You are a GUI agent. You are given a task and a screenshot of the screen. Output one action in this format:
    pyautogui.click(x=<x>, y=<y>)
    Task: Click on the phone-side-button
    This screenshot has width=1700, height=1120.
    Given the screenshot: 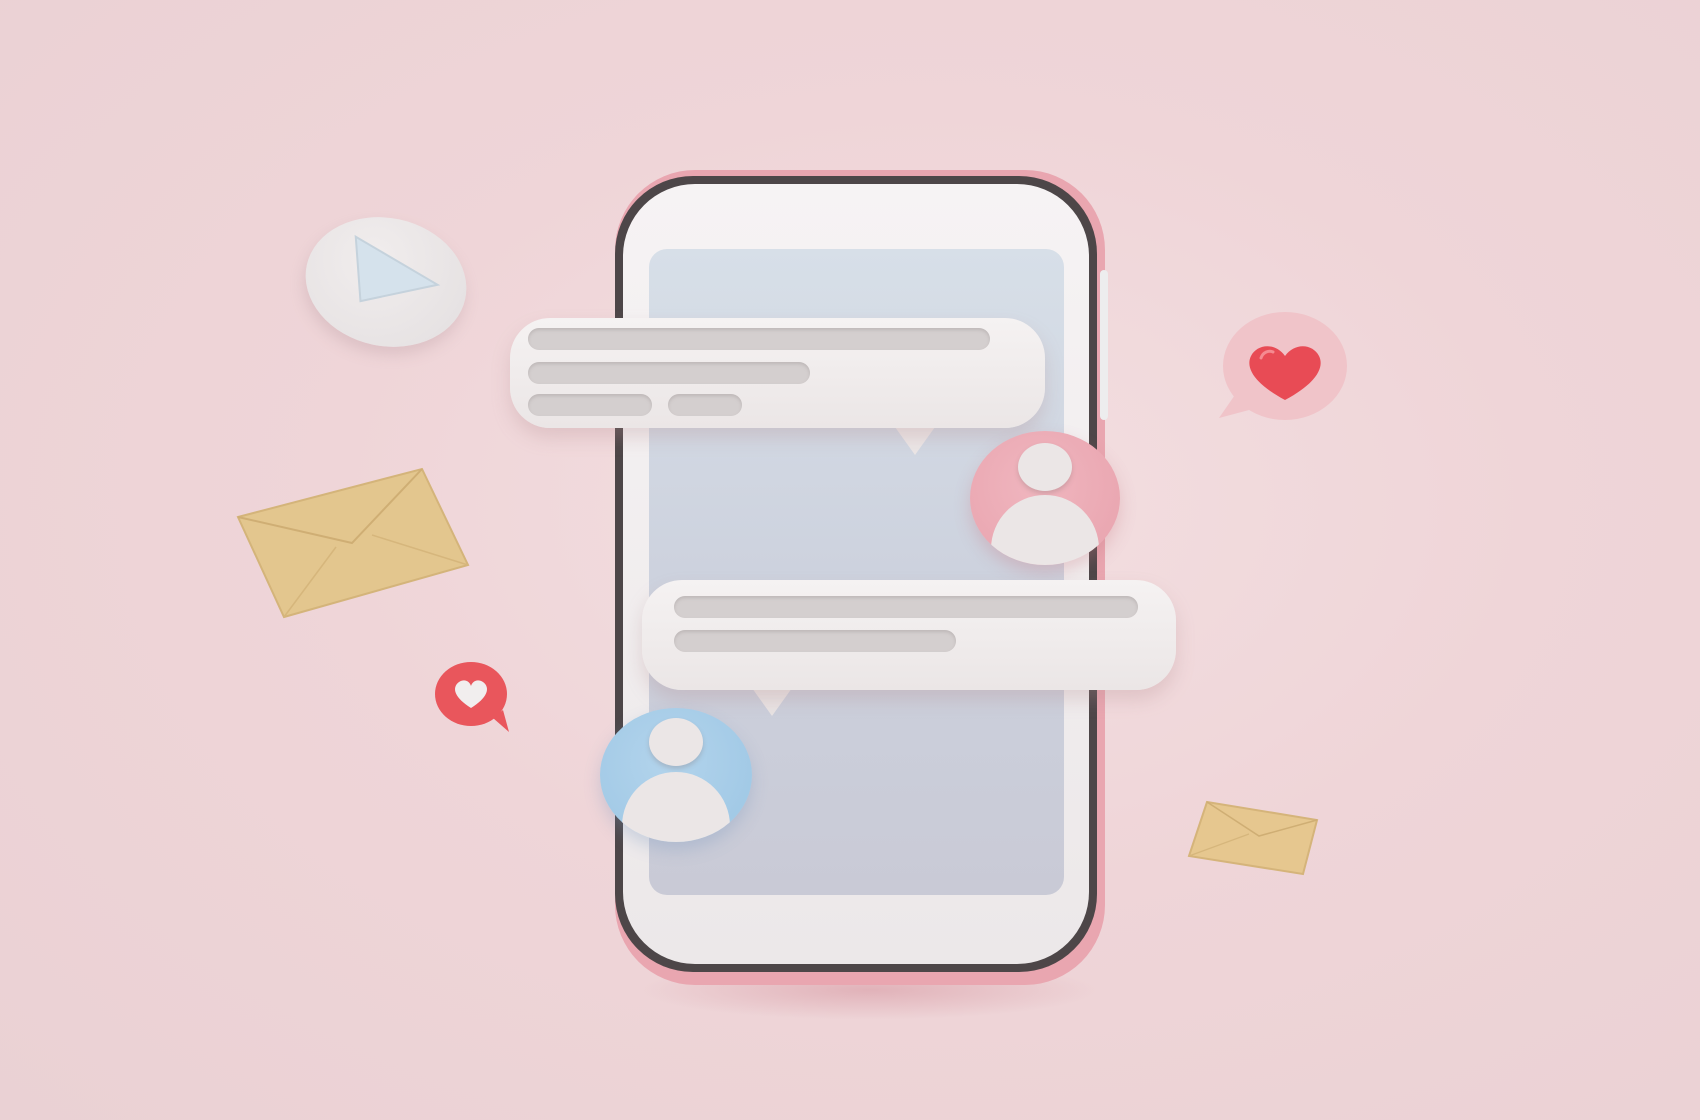 What is the action you would take?
    pyautogui.click(x=1104, y=345)
    